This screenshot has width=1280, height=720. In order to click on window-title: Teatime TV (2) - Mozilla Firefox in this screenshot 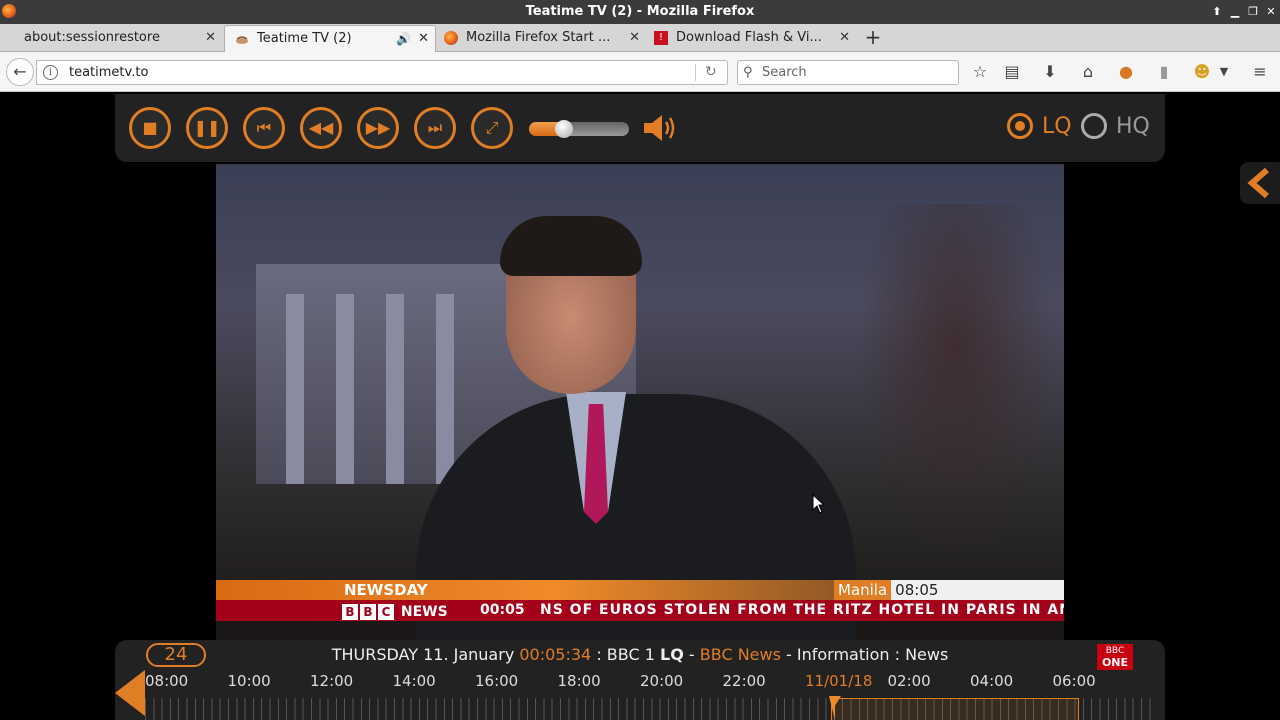, I will do `click(640, 11)`.